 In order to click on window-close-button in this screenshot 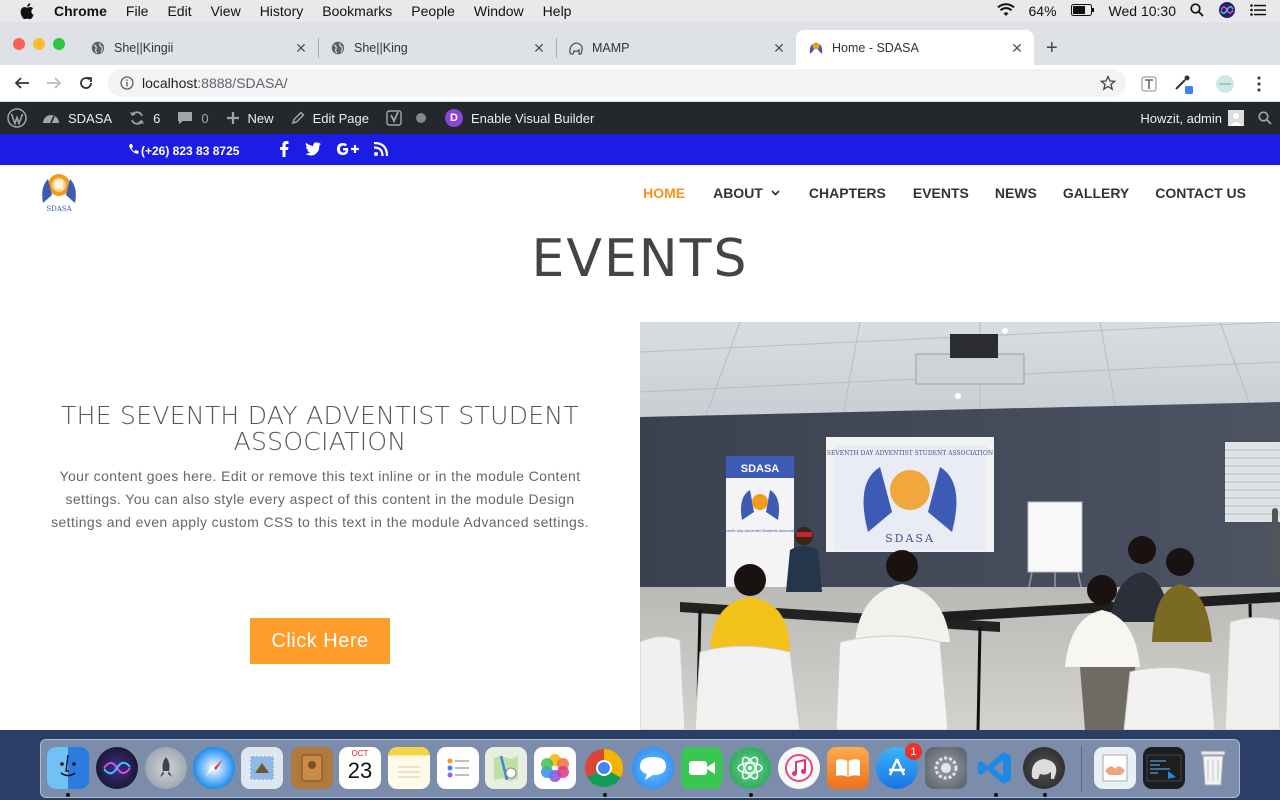, I will do `click(19, 44)`.